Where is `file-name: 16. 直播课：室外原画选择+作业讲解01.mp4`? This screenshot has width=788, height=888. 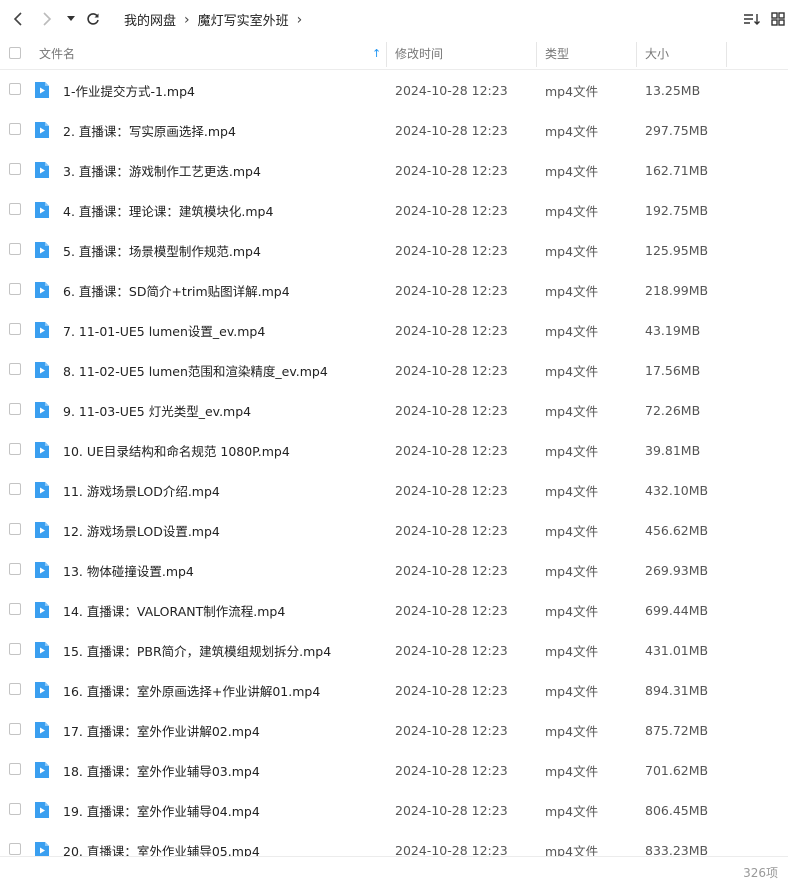
file-name: 16. 直播课：室外原画选择+作业讲解01.mp4 is located at coordinates (191, 690).